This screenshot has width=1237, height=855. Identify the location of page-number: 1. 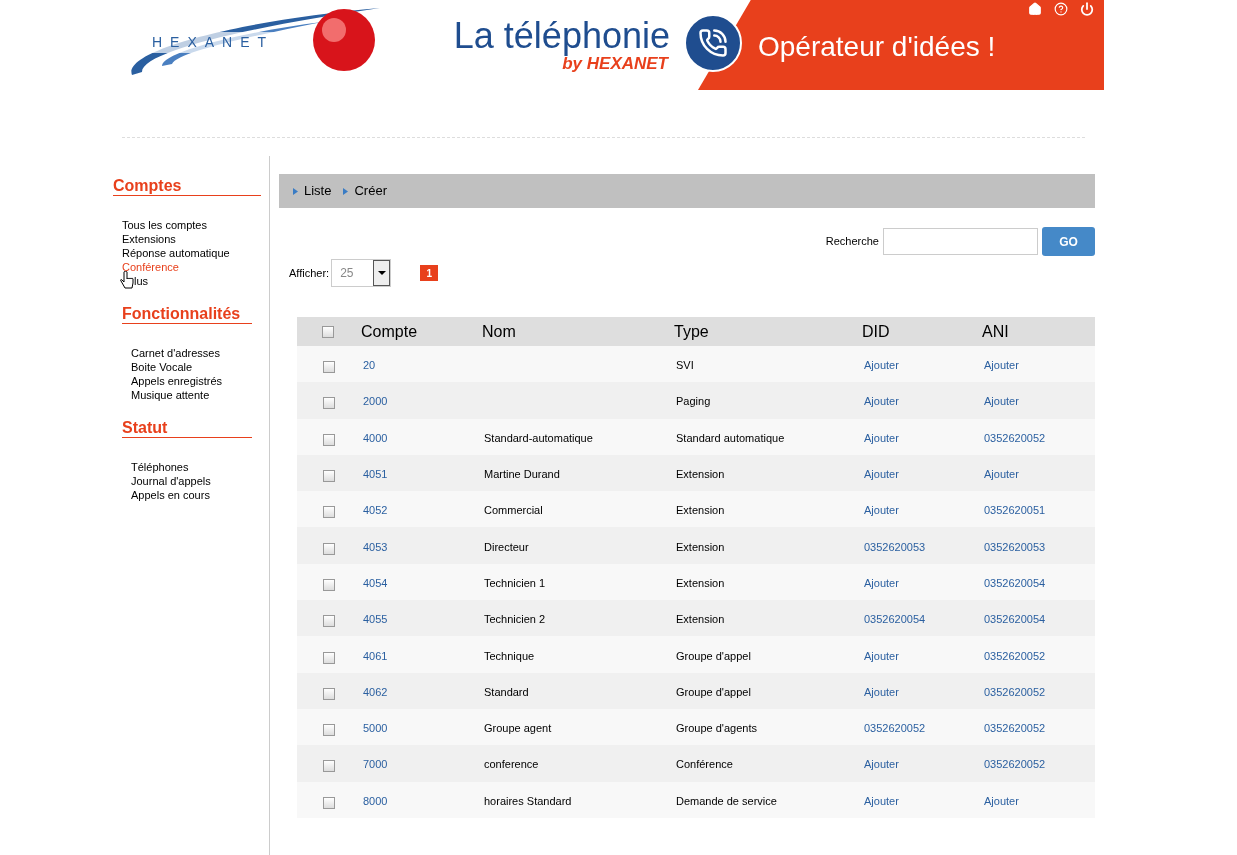
(429, 273).